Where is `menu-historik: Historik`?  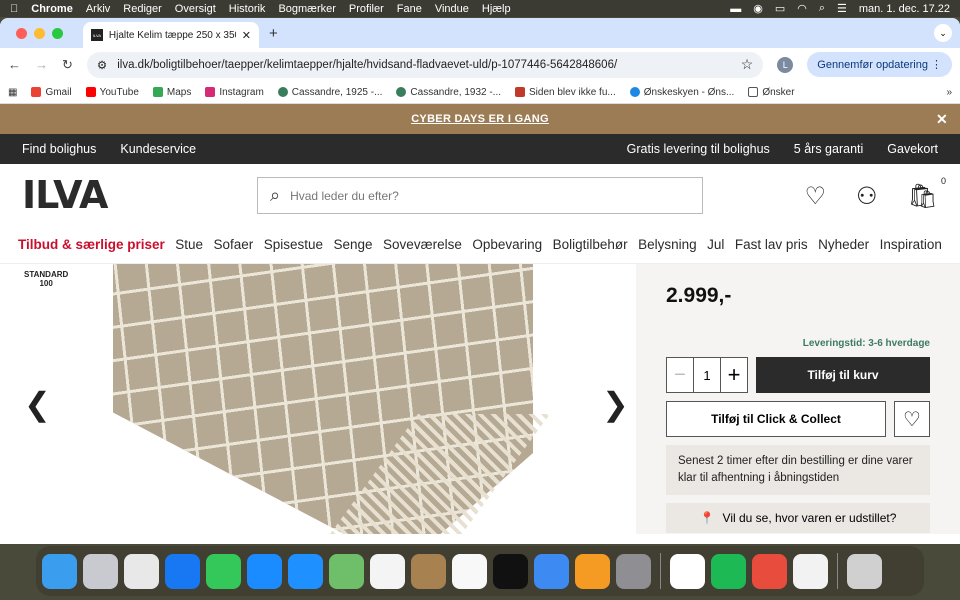 menu-historik: Historik is located at coordinates (247, 9).